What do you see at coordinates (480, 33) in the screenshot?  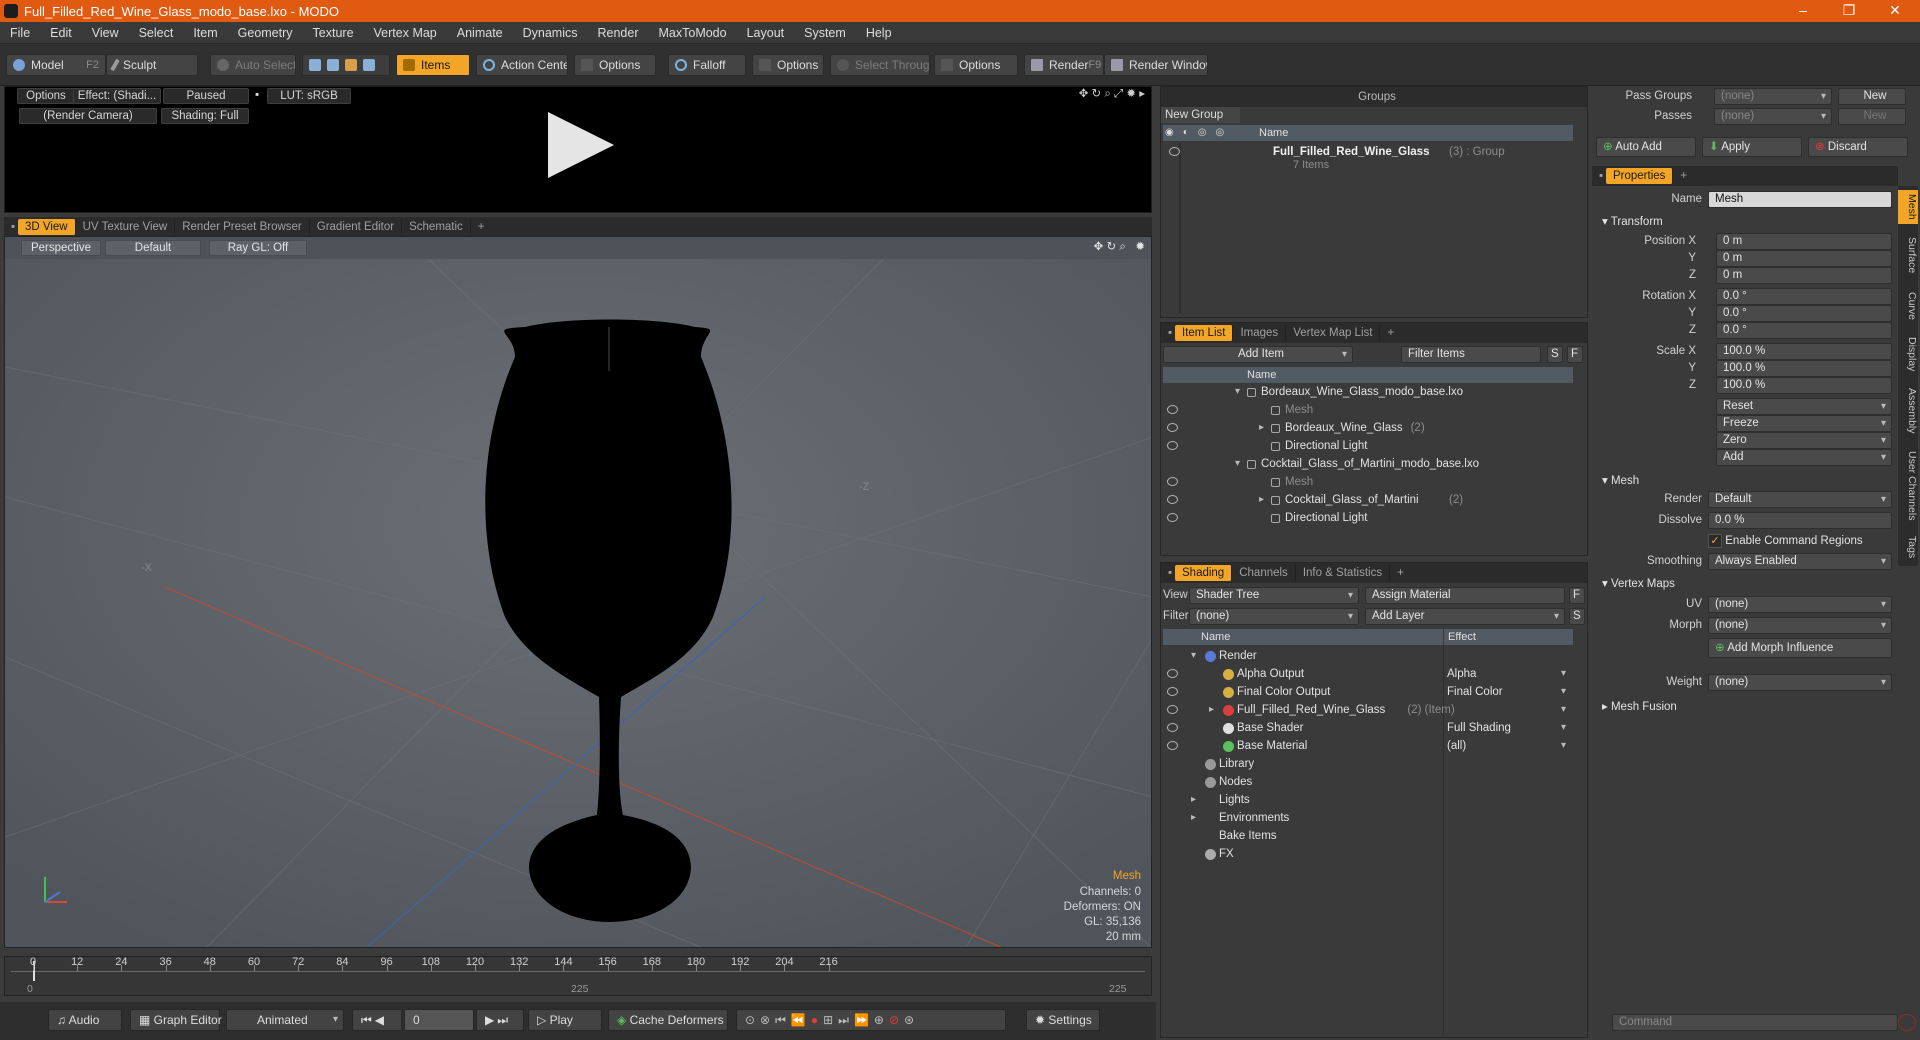 I see `menu-animate: Animate` at bounding box center [480, 33].